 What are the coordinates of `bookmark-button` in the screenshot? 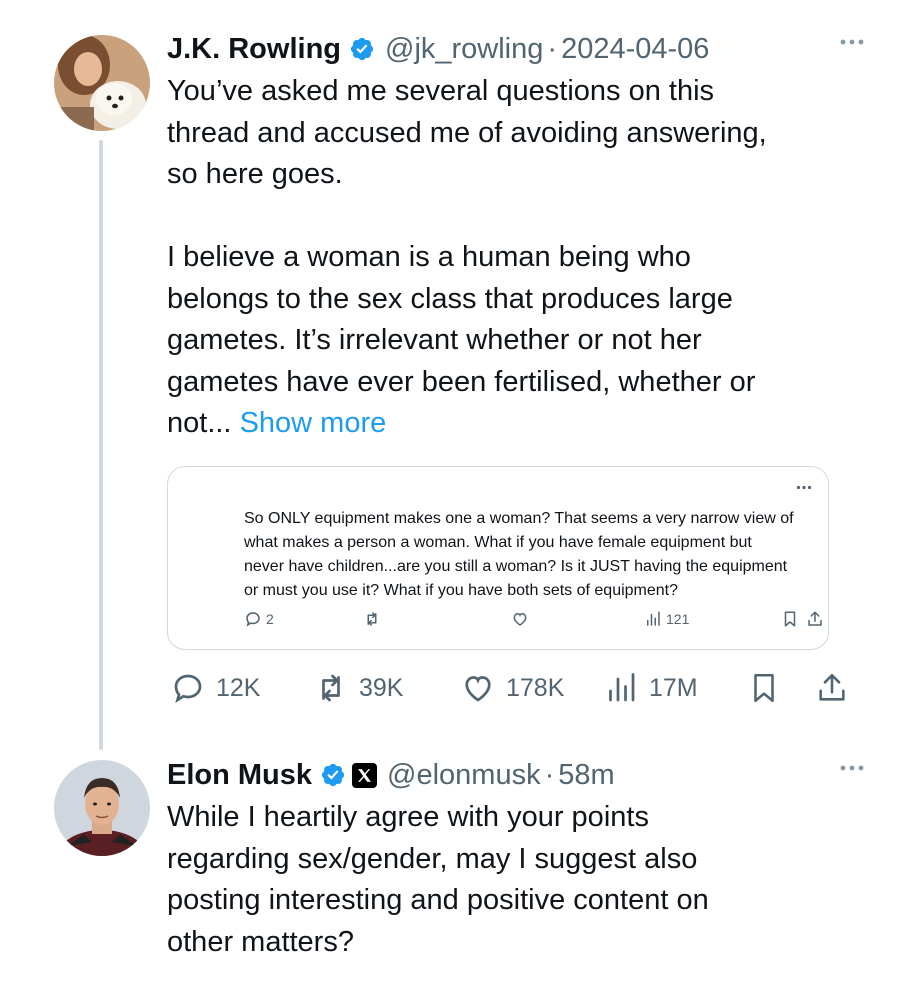 It's located at (764, 688).